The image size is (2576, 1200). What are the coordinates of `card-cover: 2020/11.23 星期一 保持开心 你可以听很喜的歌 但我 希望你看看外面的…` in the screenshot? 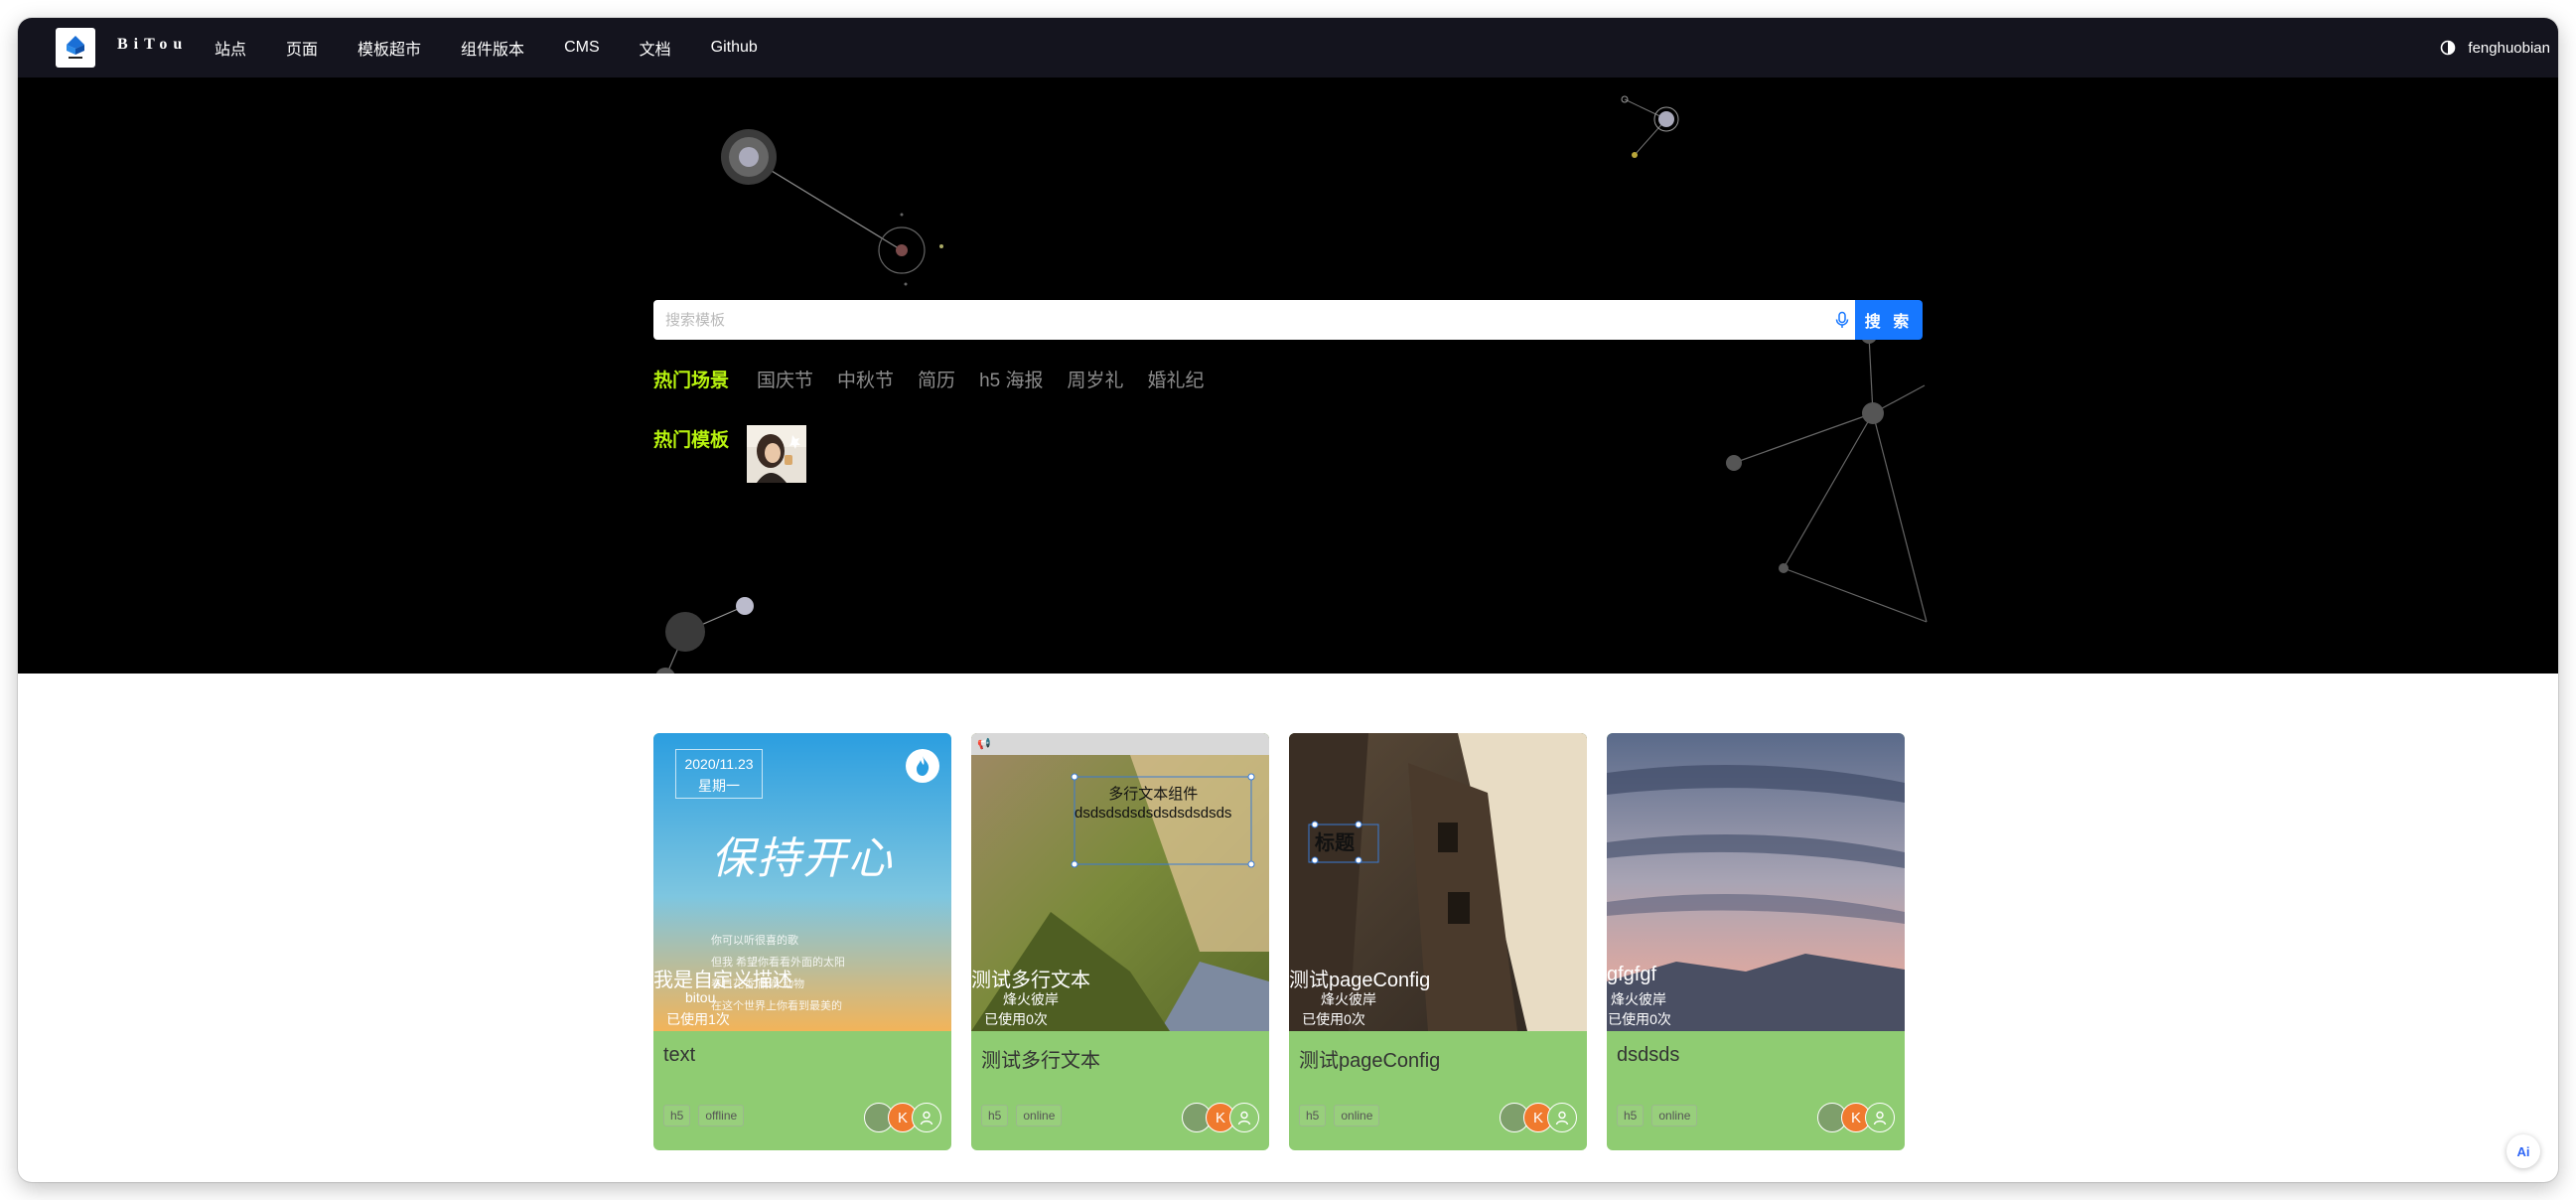 It's located at (802, 882).